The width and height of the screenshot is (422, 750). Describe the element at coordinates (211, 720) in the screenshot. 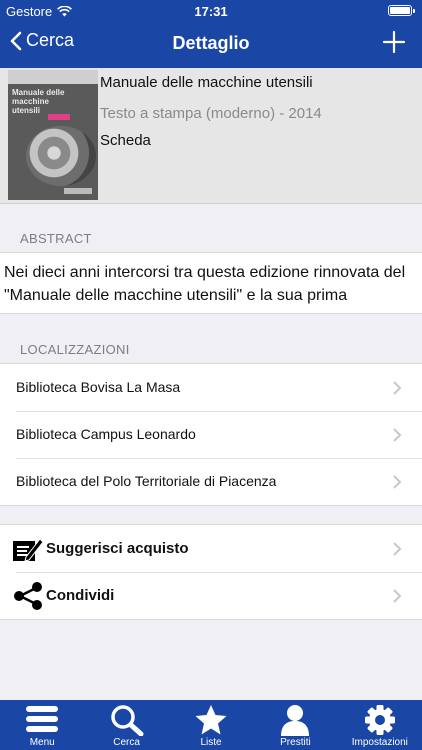

I see `star-icon` at that location.